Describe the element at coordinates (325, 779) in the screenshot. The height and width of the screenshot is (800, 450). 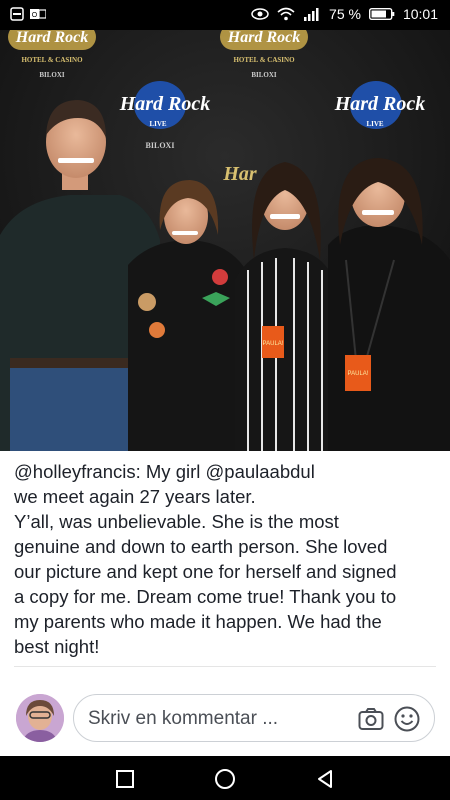
I see `back-icon` at that location.